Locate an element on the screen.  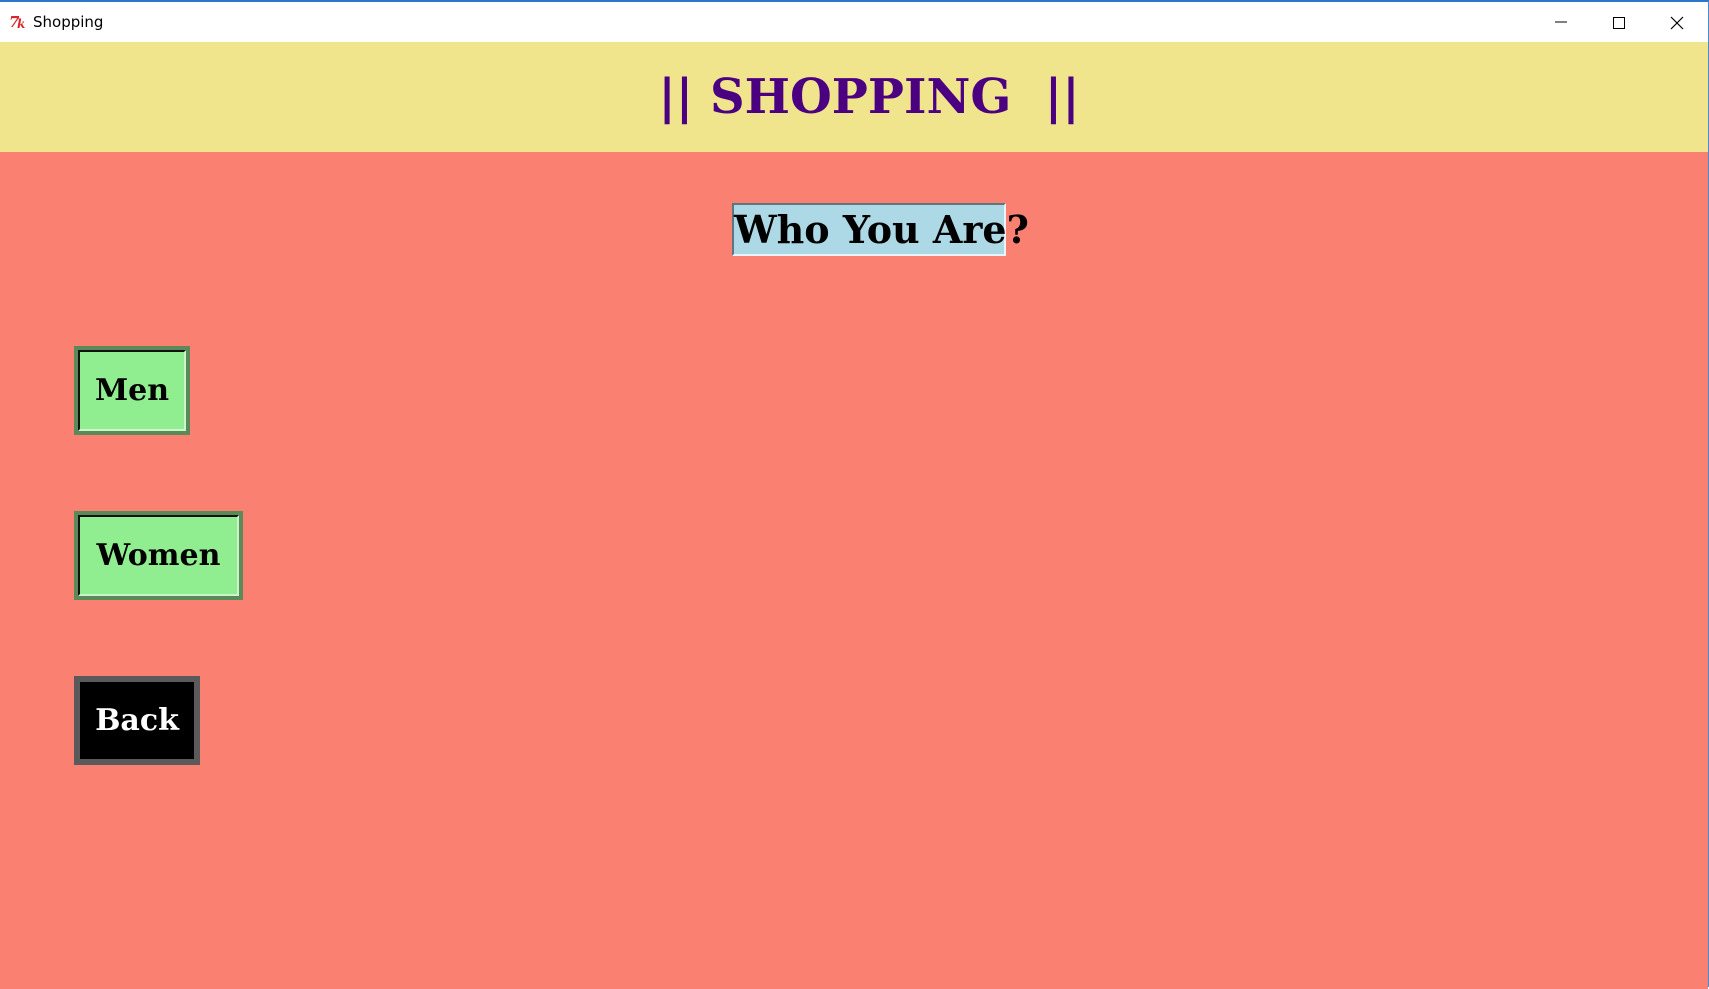
minimize-icon is located at coordinates (1561, 22).